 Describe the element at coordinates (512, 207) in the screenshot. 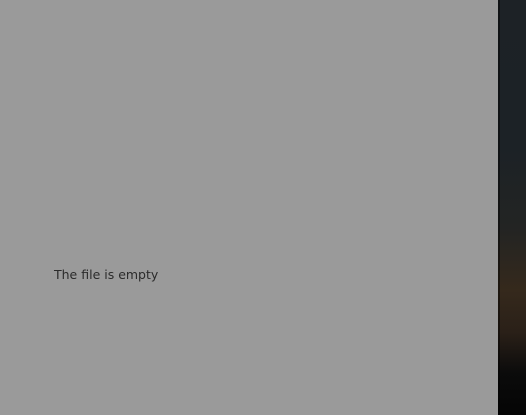

I see `desktop-background-edge` at that location.